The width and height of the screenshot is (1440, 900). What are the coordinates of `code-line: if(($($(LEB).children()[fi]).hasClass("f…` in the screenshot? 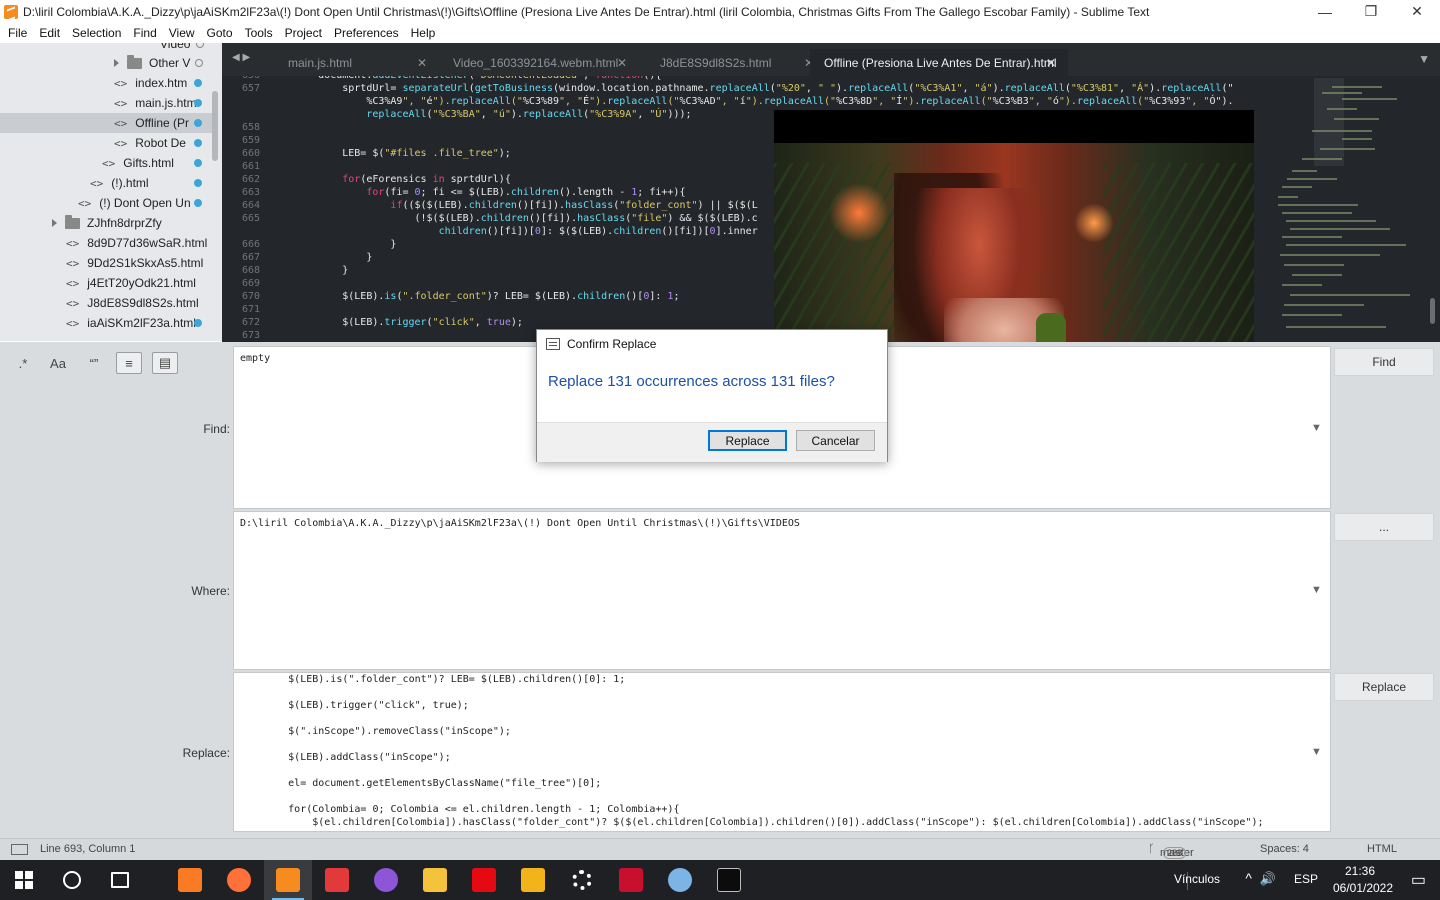 It's located at (574, 205).